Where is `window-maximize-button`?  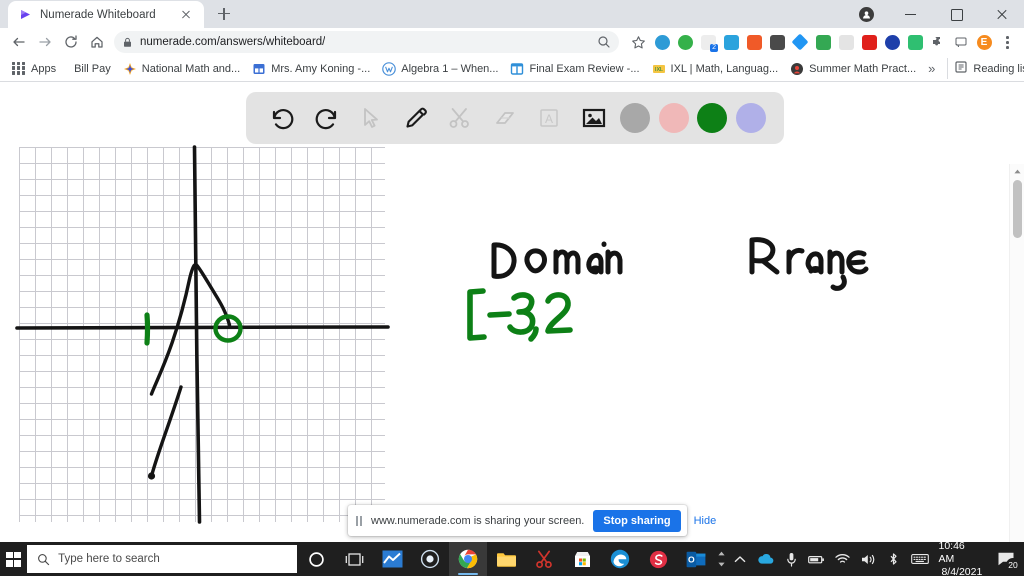
window-maximize-button is located at coordinates (956, 14).